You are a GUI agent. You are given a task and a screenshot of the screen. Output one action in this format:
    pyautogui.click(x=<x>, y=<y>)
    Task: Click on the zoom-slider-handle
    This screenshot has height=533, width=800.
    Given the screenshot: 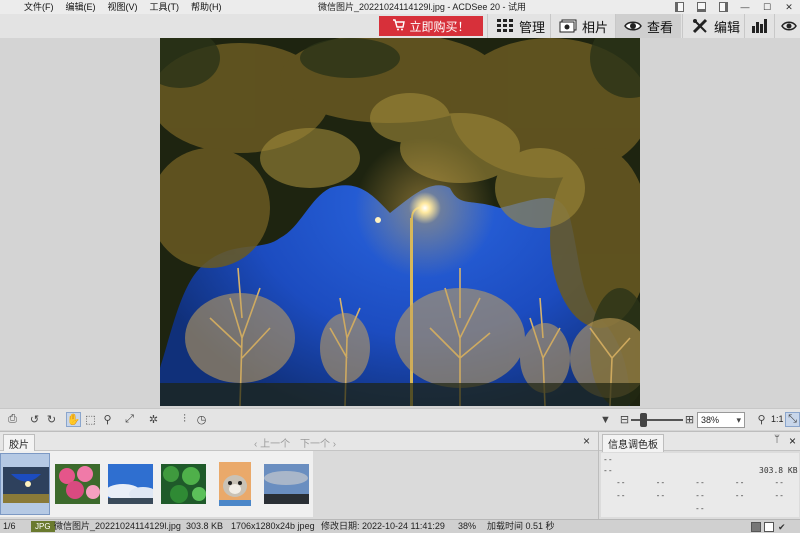 What is the action you would take?
    pyautogui.click(x=643, y=420)
    